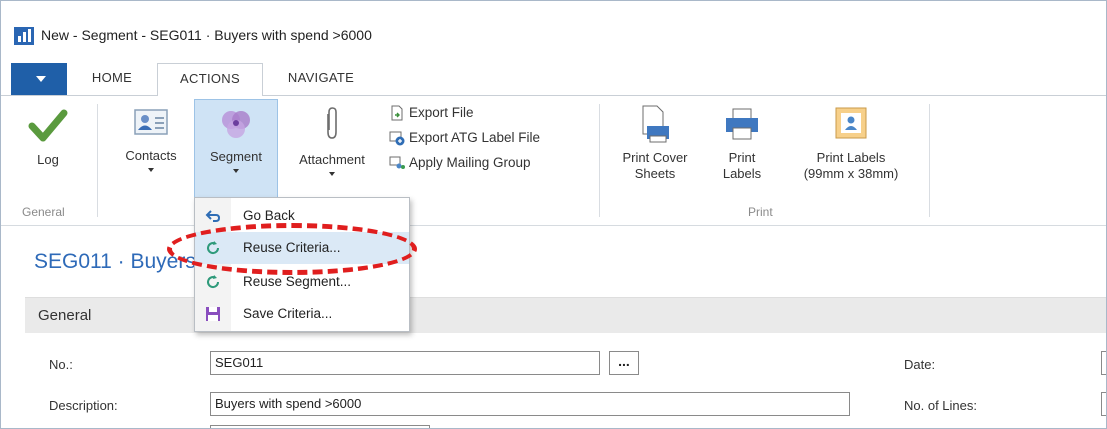 Image resolution: width=1107 pixels, height=429 pixels. Describe the element at coordinates (405, 363) in the screenshot. I see `no-field: SEG011` at that location.